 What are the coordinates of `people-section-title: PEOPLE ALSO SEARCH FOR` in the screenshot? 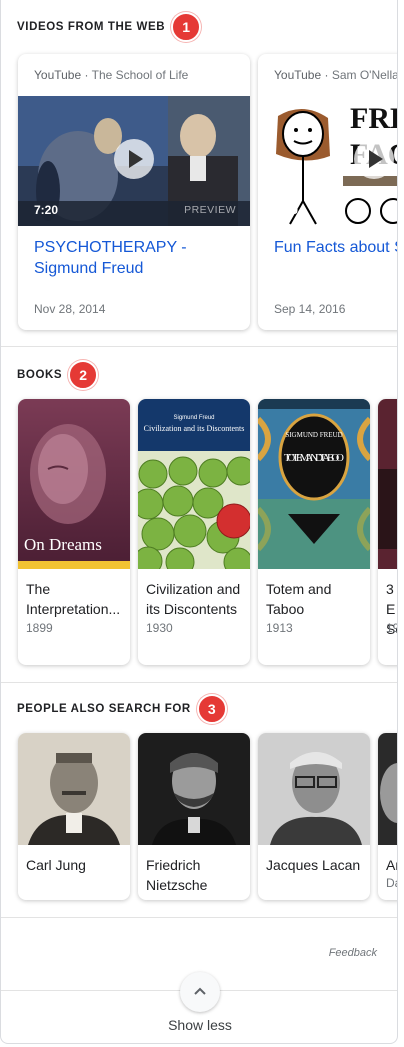 It's located at (104, 709).